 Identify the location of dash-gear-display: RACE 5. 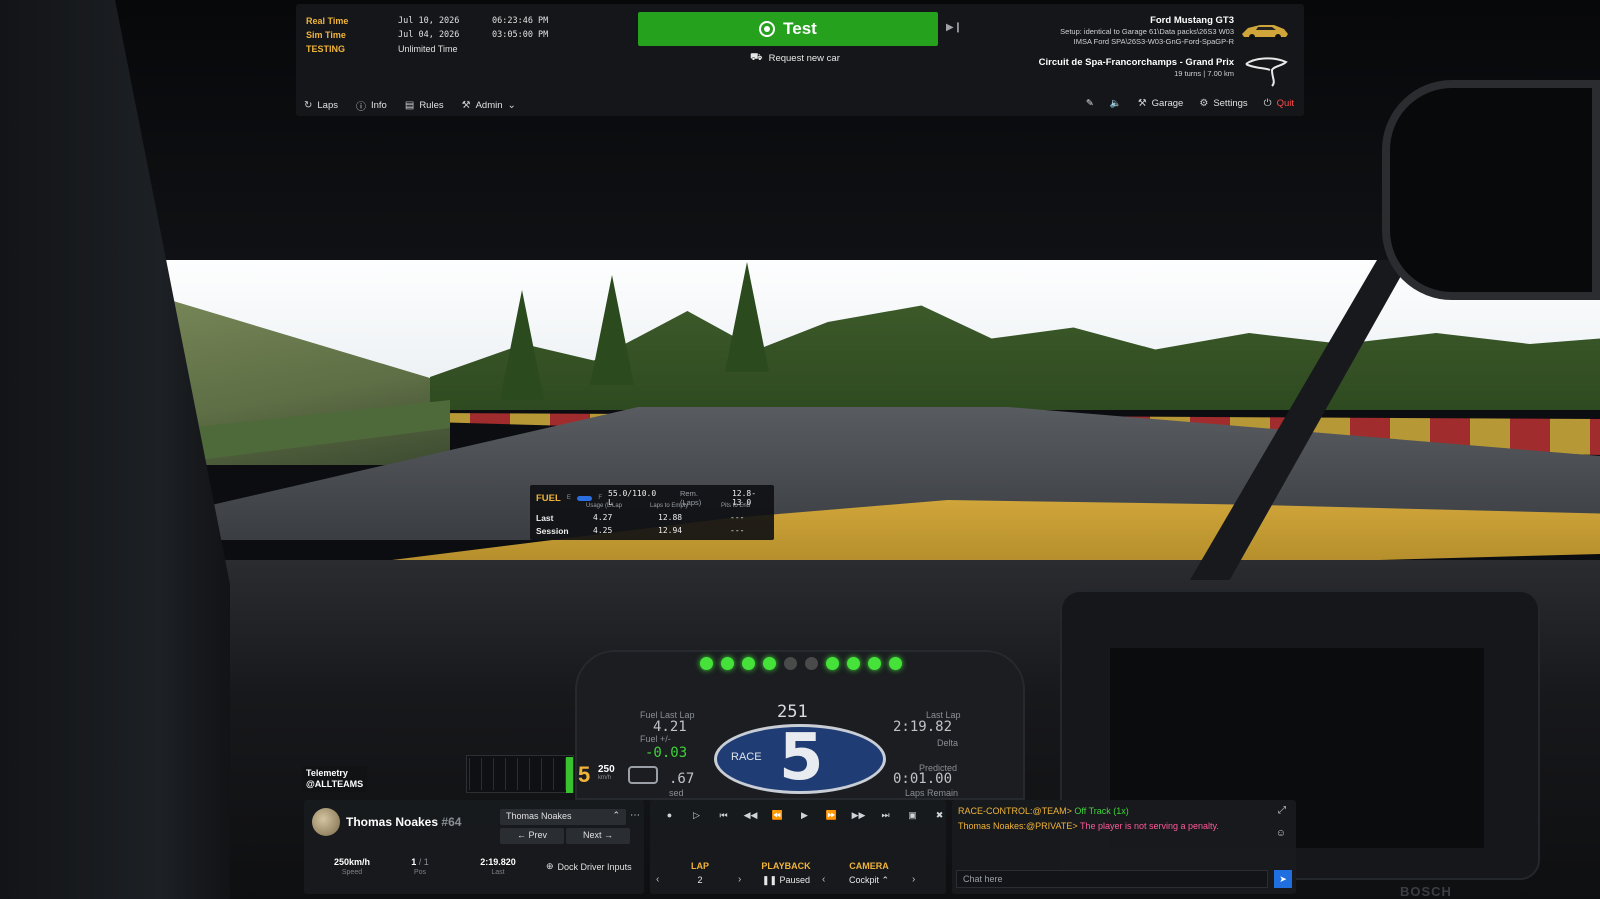
(800, 758).